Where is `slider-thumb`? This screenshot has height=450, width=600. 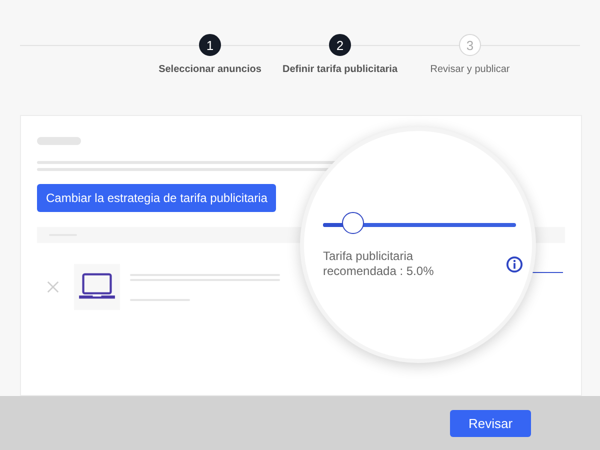 slider-thumb is located at coordinates (353, 223).